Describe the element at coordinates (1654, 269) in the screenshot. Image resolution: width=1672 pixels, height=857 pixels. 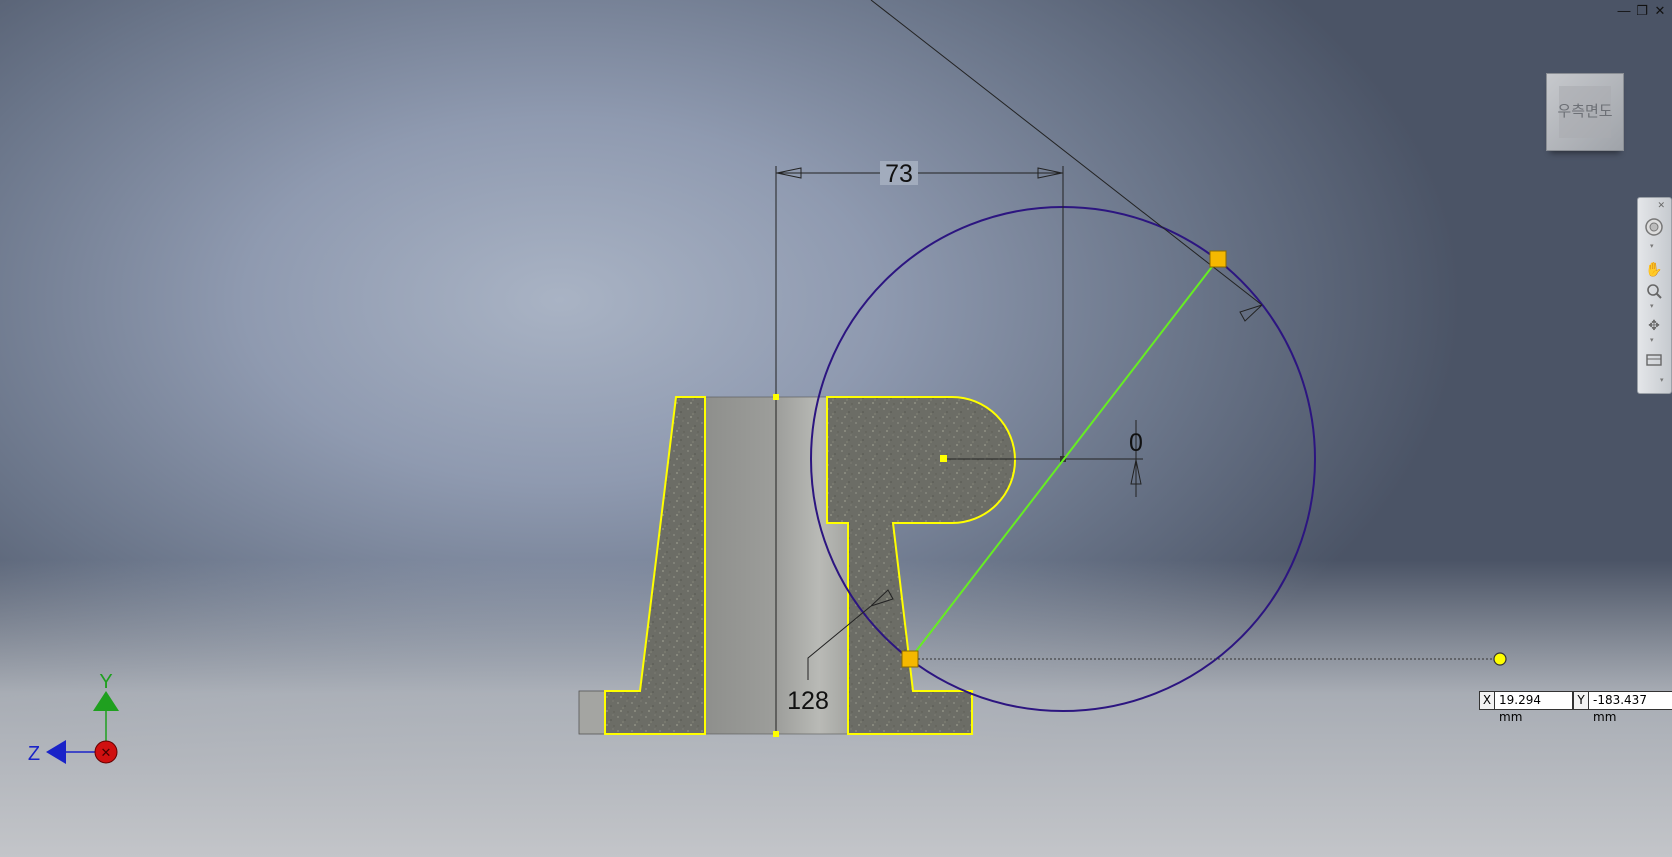
I see `pan-hand-icon: ✋` at that location.